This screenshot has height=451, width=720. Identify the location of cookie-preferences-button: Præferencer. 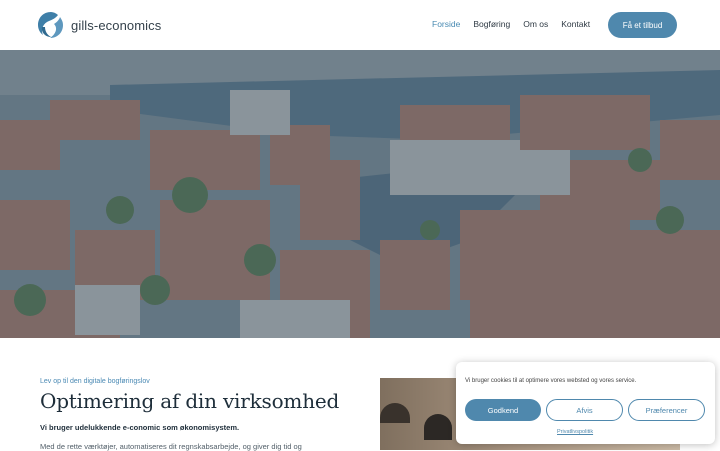
(666, 410).